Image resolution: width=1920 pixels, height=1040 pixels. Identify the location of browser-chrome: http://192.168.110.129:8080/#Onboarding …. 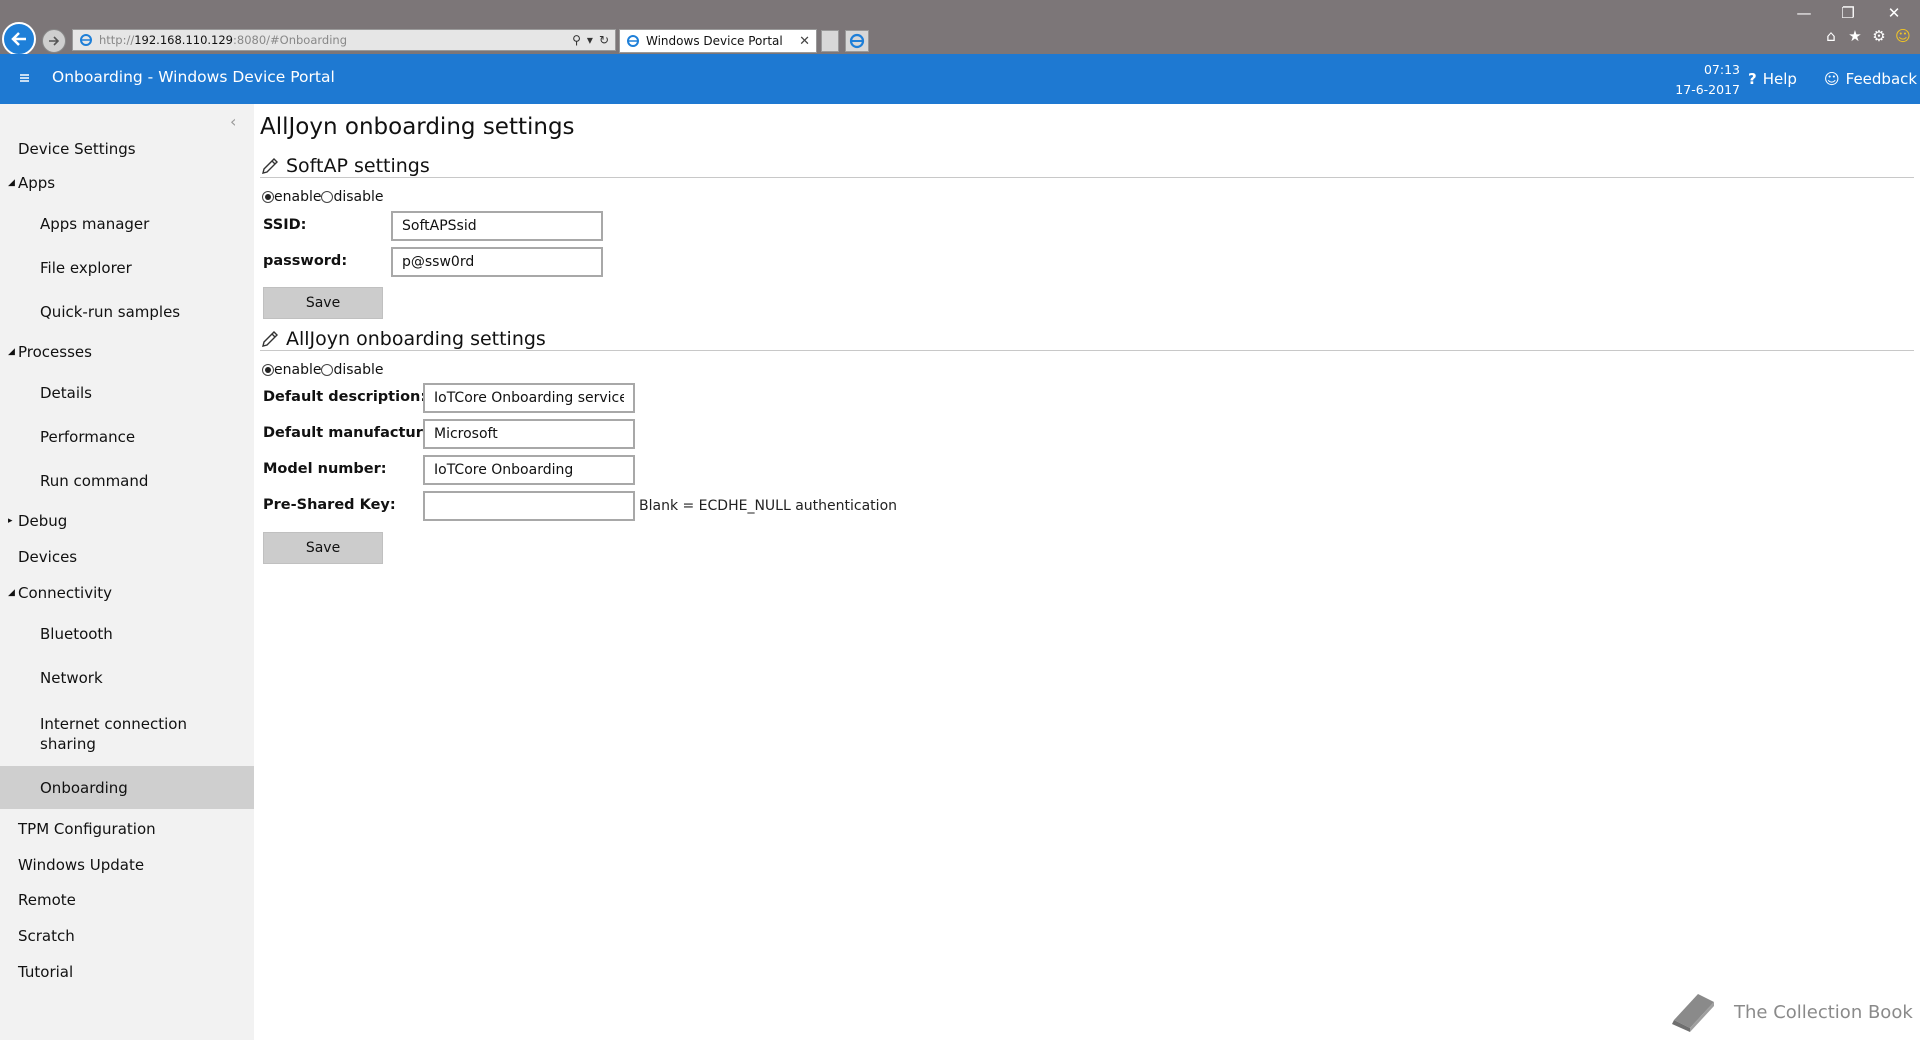
(960, 28).